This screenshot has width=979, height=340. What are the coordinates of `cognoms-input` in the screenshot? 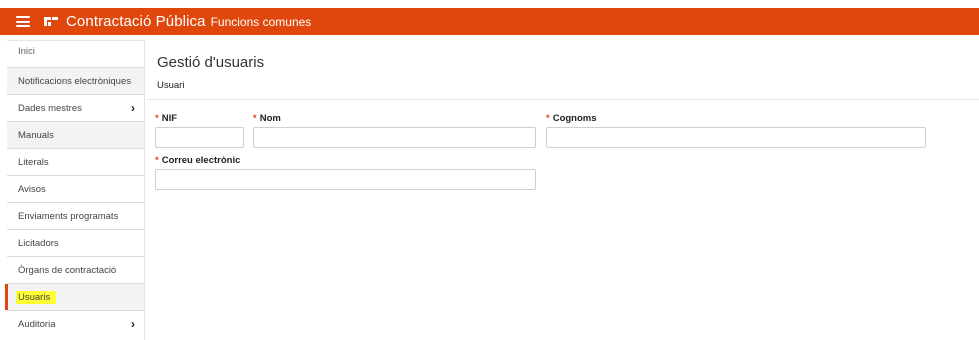 It's located at (736, 137).